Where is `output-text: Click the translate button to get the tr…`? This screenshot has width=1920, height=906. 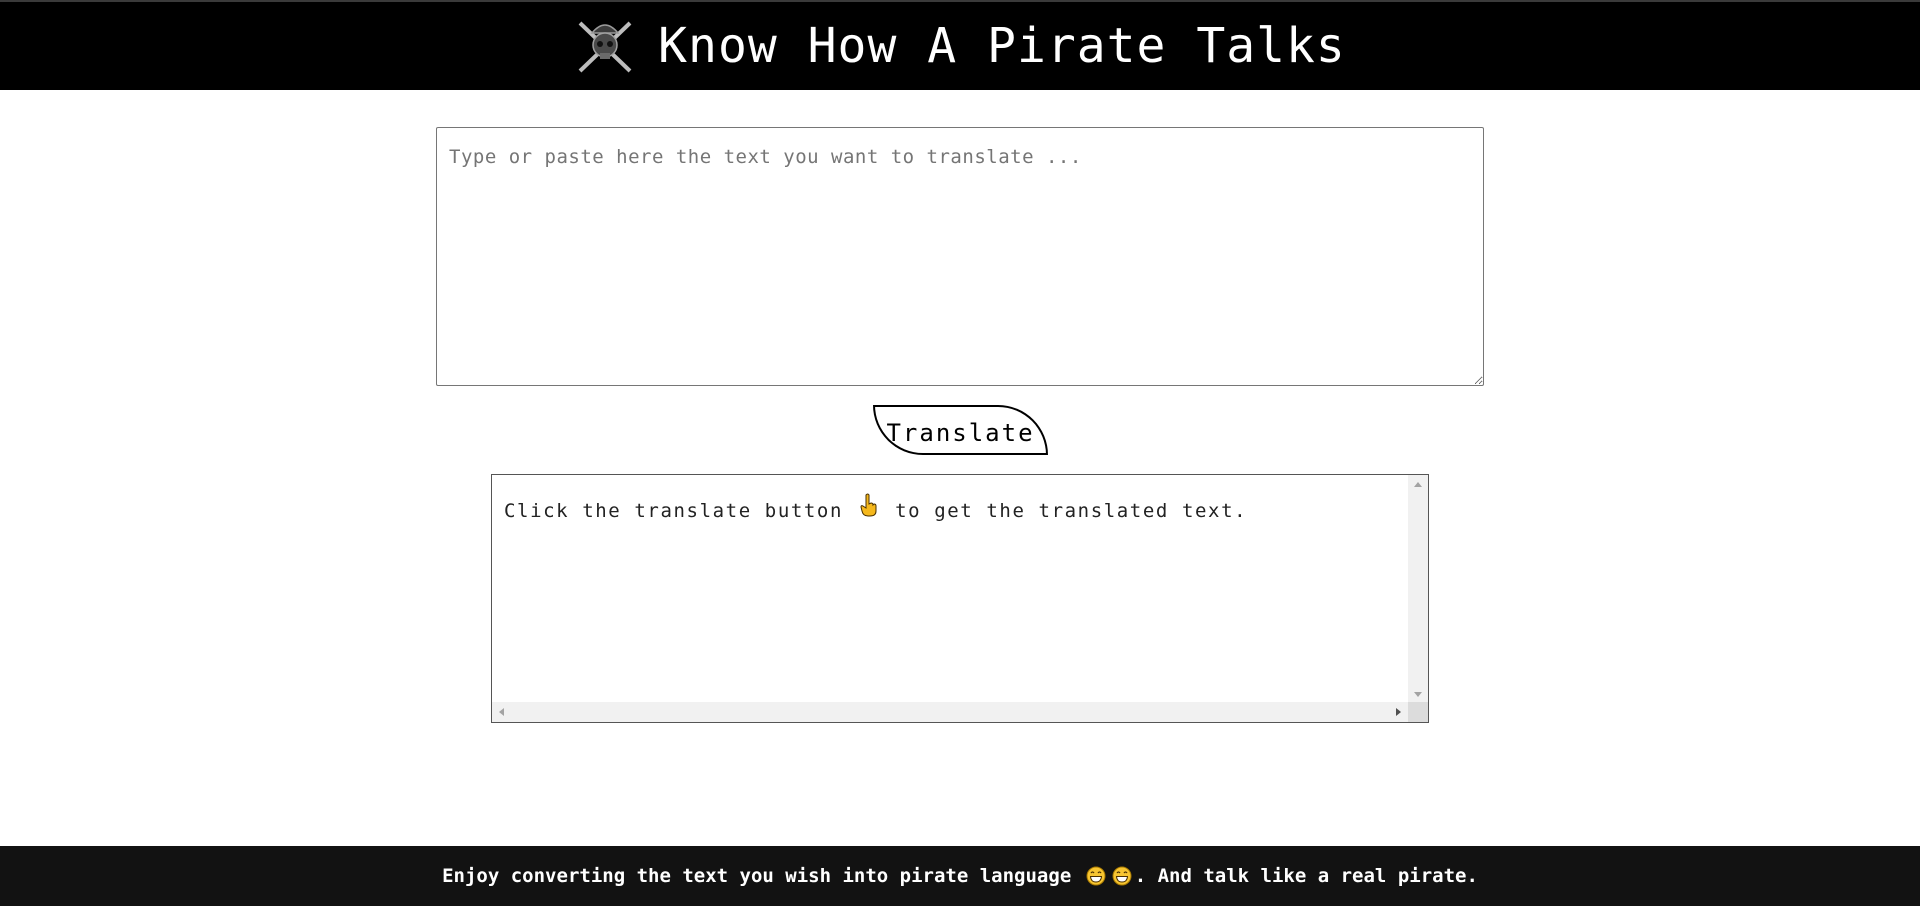
output-text: Click the translate button to get the tr… is located at coordinates (875, 507).